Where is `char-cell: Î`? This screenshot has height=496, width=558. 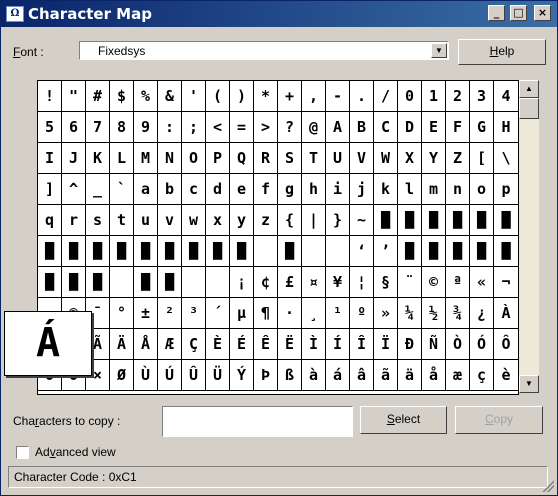 char-cell: Î is located at coordinates (362, 344).